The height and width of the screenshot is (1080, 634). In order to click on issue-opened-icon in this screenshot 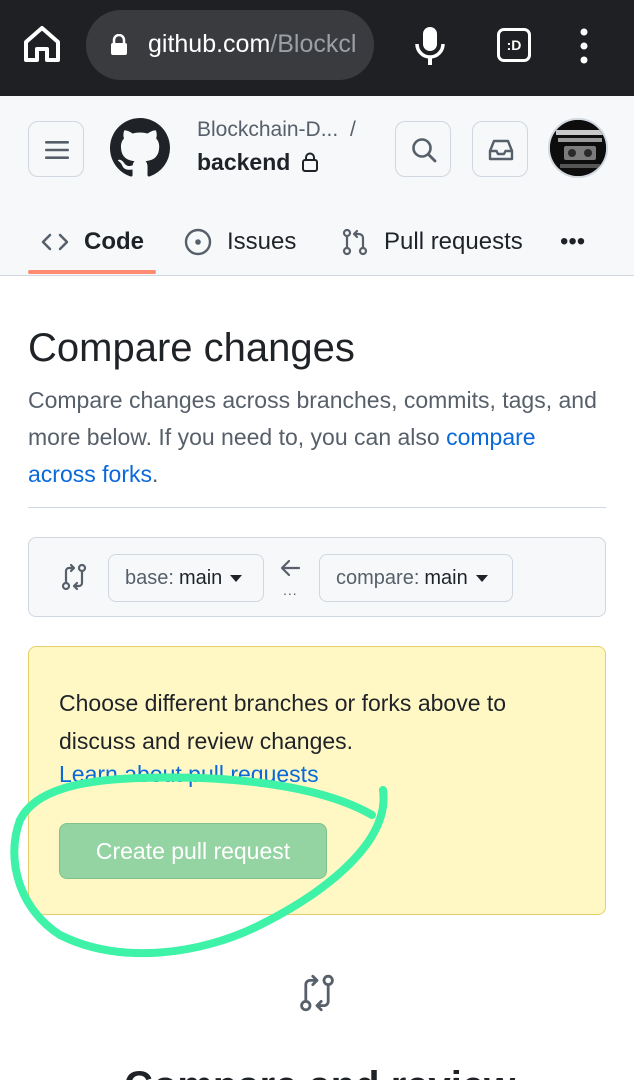, I will do `click(198, 242)`.